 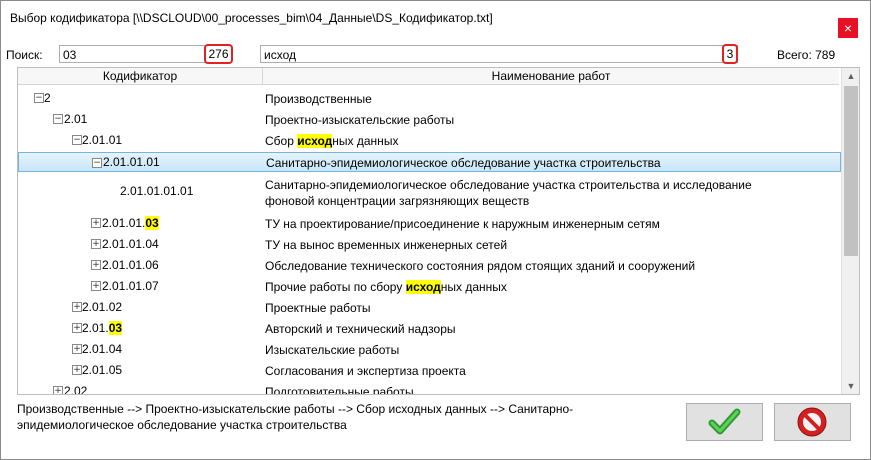 I want to click on row-code: 2, so click(x=47, y=98).